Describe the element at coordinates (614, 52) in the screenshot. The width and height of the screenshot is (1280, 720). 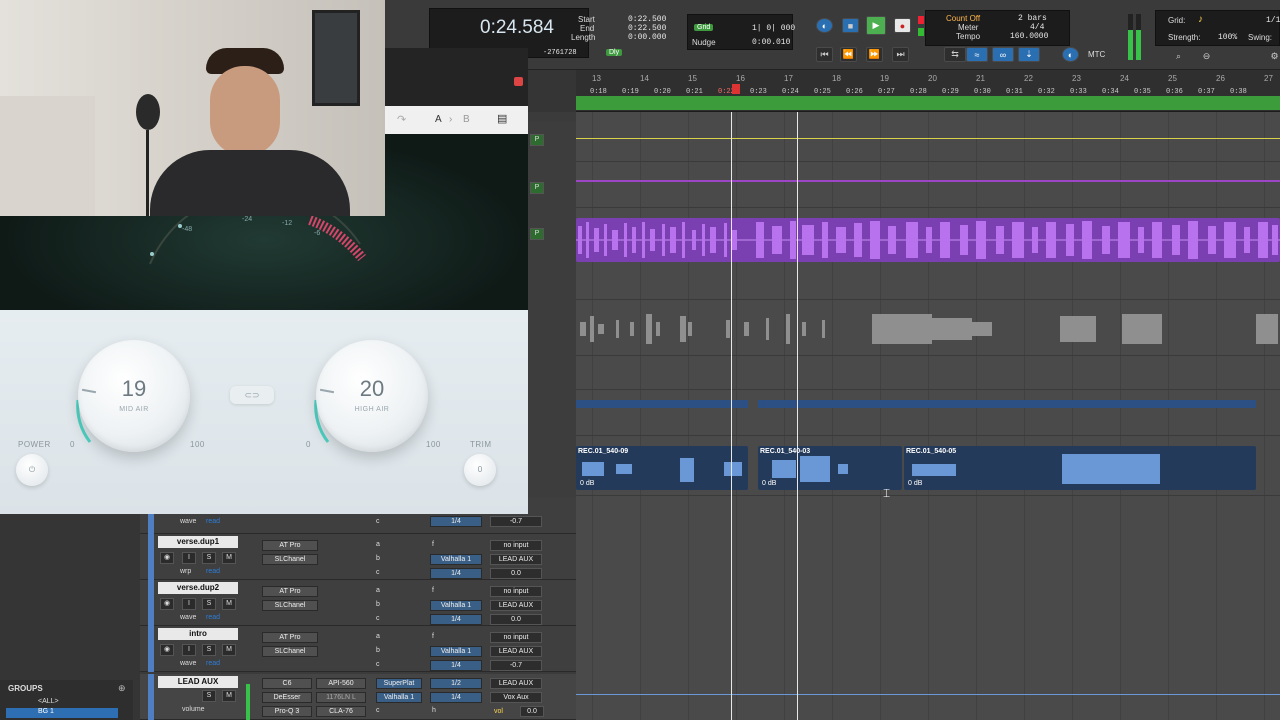
I see `dly-chip: Dly` at that location.